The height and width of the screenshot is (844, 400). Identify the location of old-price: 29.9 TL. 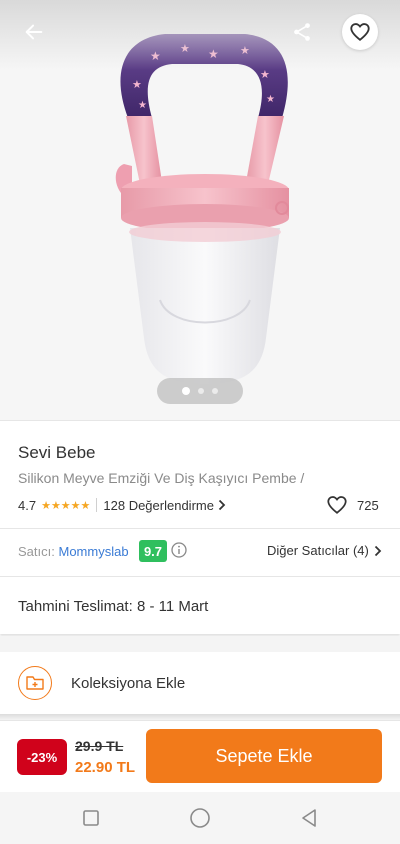
(99, 746).